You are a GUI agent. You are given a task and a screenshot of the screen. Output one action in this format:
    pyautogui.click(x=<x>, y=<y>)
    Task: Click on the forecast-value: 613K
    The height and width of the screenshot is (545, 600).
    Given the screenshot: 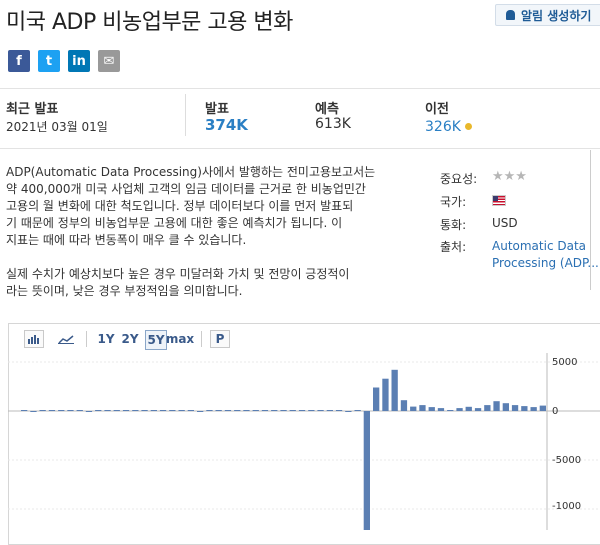 What is the action you would take?
    pyautogui.click(x=333, y=124)
    